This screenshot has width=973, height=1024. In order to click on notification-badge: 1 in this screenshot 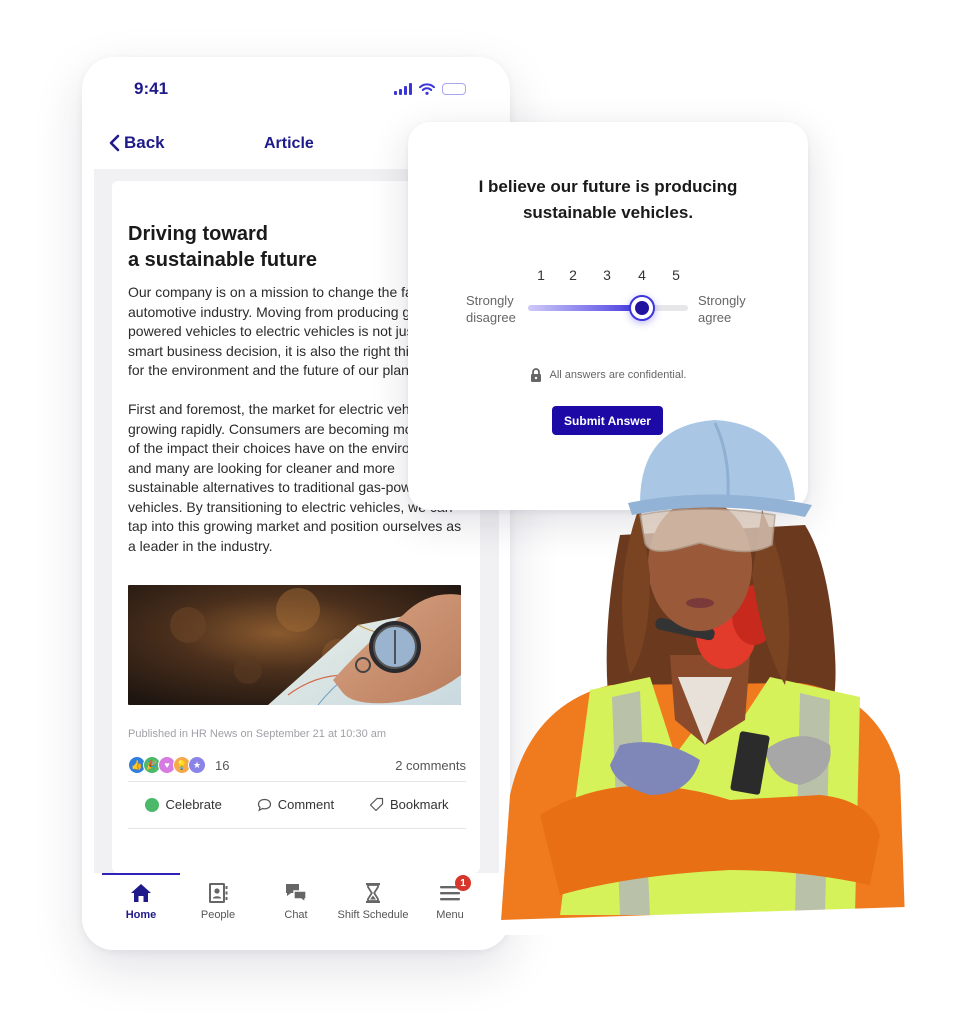, I will do `click(463, 883)`.